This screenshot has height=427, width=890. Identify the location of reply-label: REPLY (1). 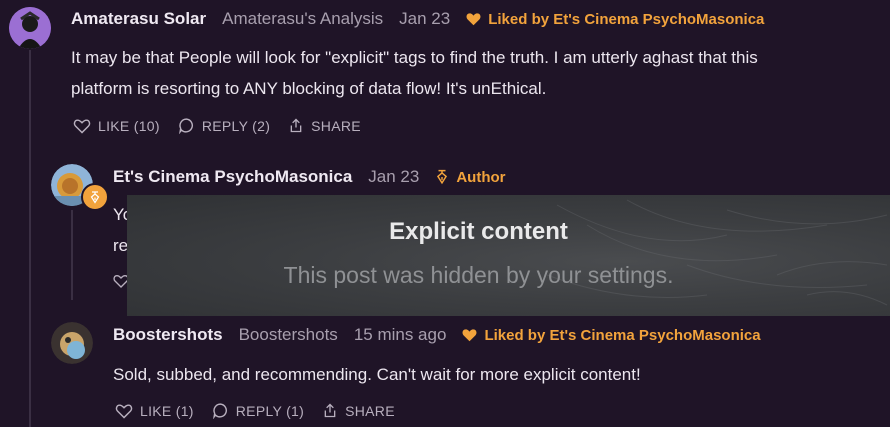
(270, 410).